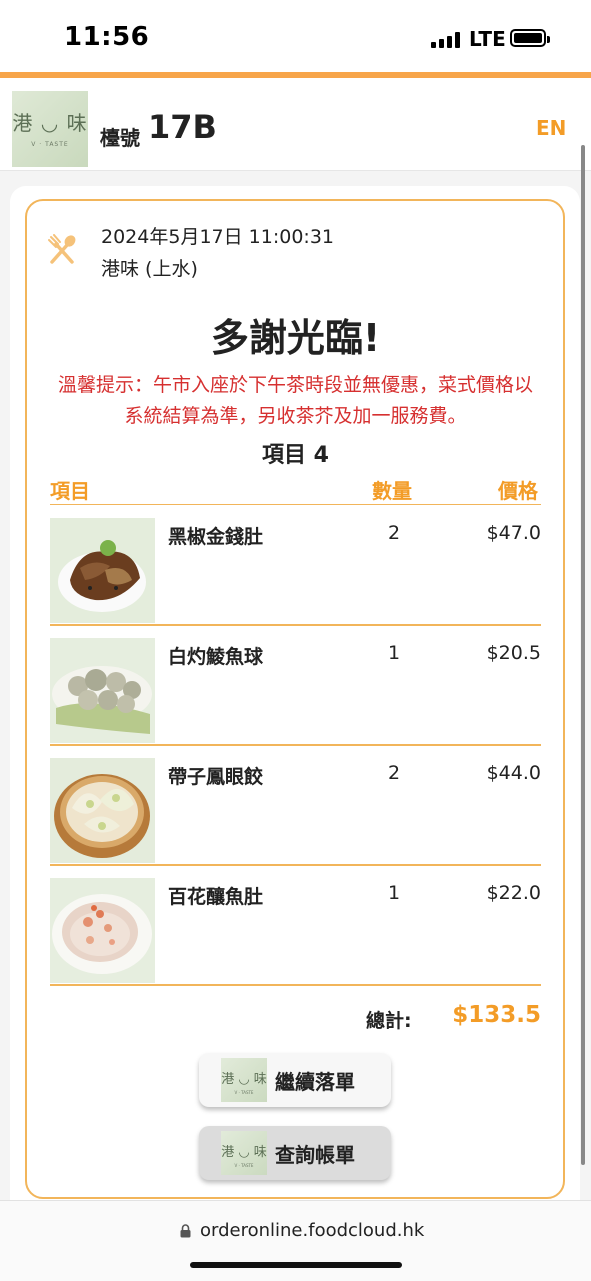 This screenshot has height=1281, width=591. Describe the element at coordinates (120, 138) in the screenshot. I see `table-label: 檯號` at that location.